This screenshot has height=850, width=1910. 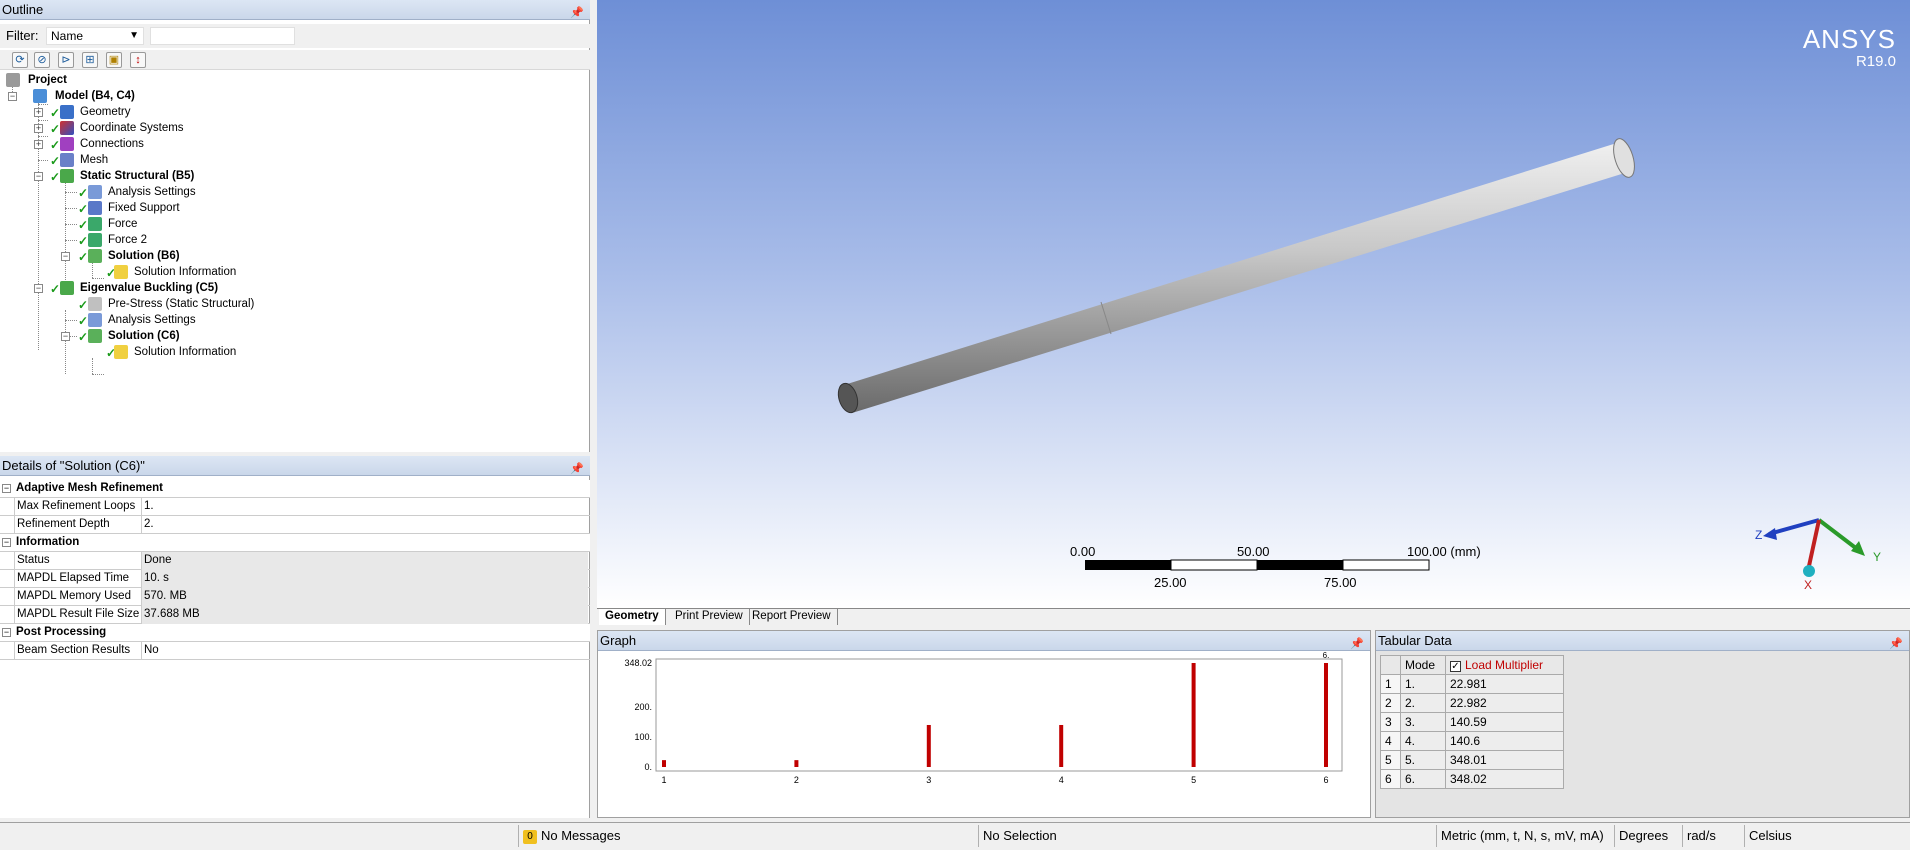 What do you see at coordinates (365, 525) in the screenshot?
I see `details-value: 2.` at bounding box center [365, 525].